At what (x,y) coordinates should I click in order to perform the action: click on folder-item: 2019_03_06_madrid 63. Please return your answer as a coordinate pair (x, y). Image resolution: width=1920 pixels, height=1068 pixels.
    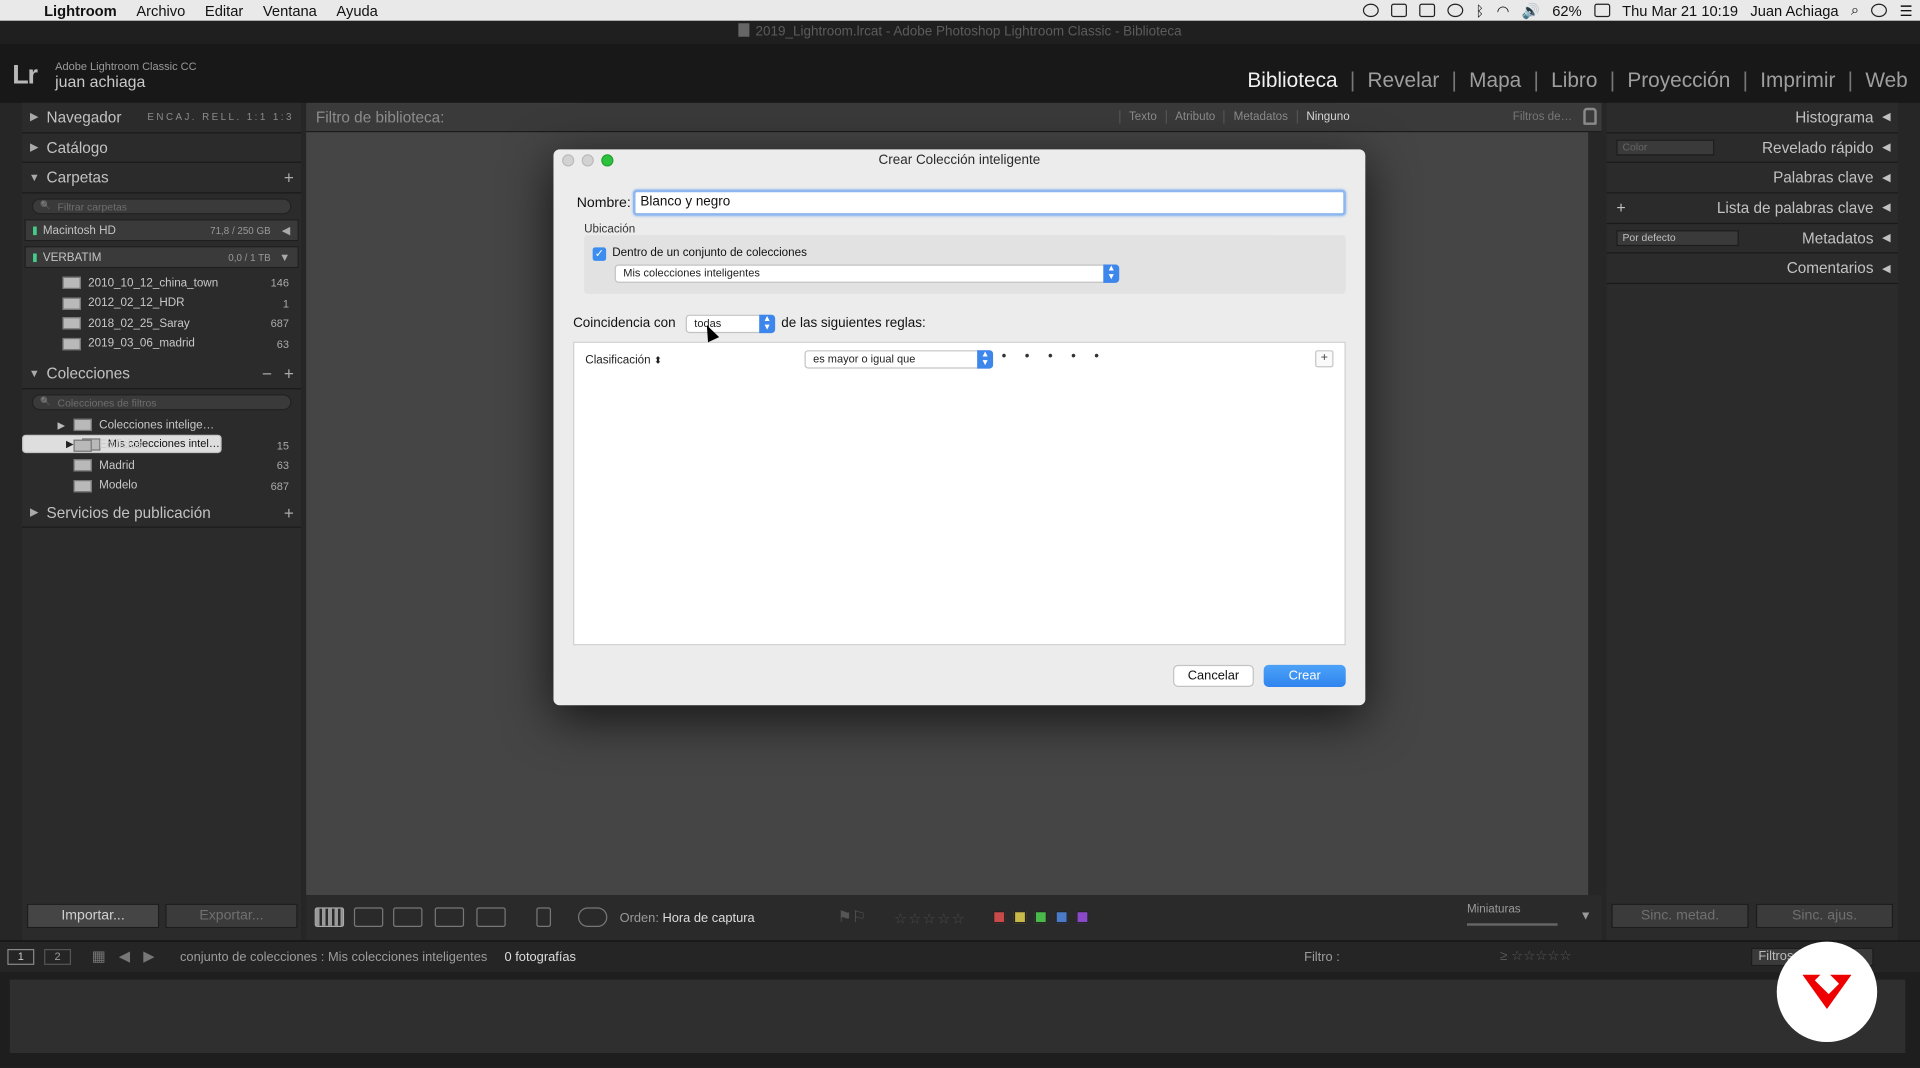
    Looking at the image, I should click on (161, 344).